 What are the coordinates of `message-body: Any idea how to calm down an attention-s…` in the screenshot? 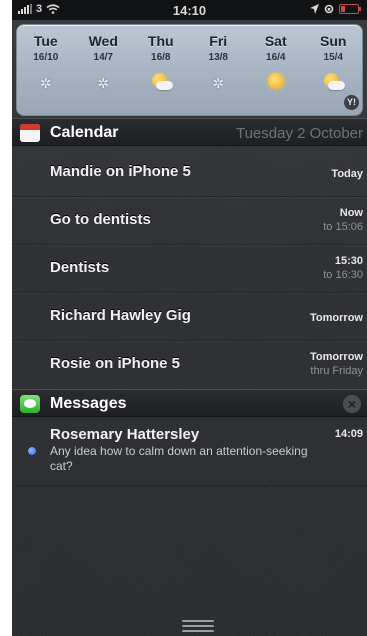 It's located at (179, 458).